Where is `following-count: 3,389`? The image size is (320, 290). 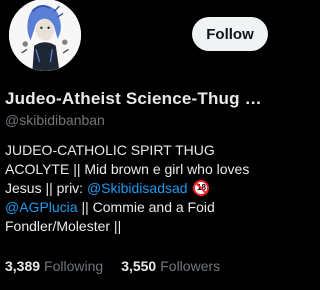 following-count: 3,389 is located at coordinates (23, 266).